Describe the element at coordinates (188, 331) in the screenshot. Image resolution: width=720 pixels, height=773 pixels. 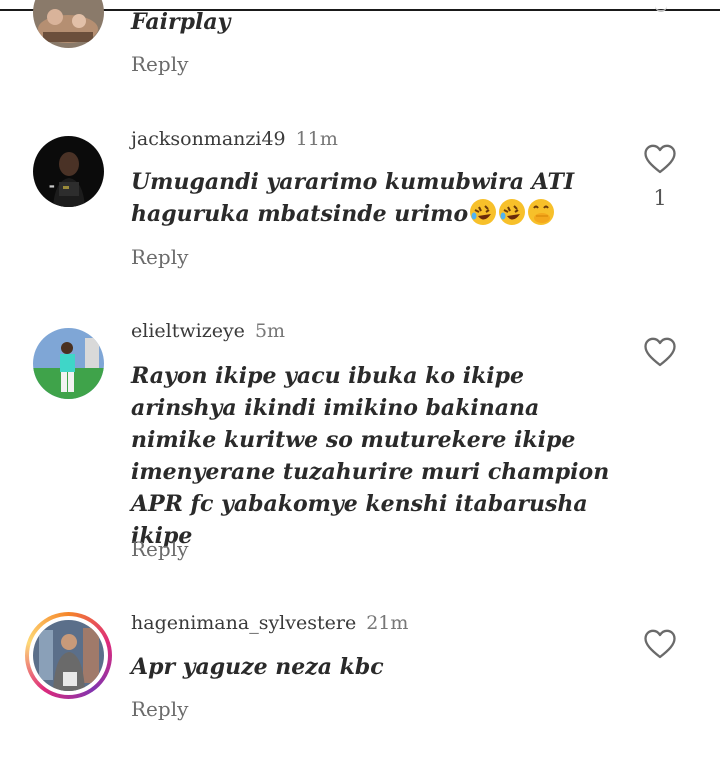
I see `username-link: elieltwizeye` at that location.